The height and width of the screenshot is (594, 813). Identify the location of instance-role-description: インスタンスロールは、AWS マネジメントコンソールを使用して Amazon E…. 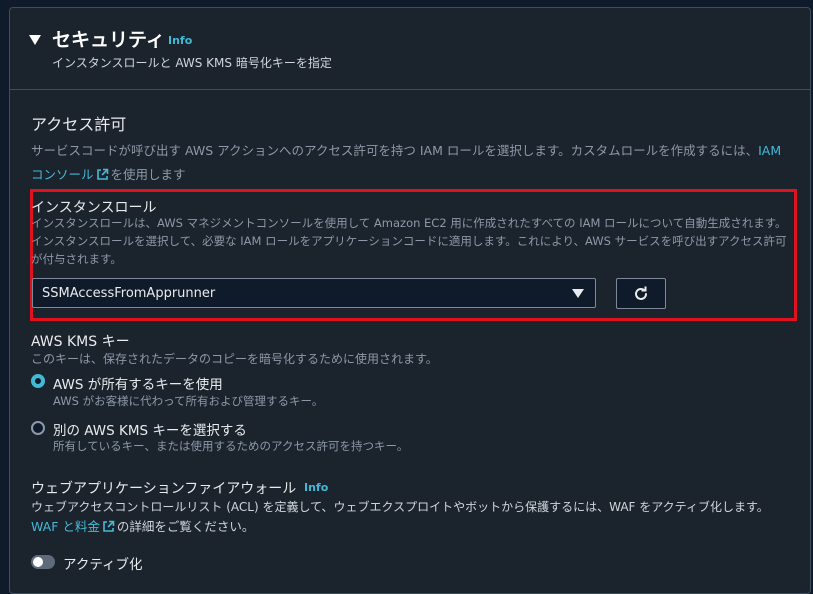
(409, 241).